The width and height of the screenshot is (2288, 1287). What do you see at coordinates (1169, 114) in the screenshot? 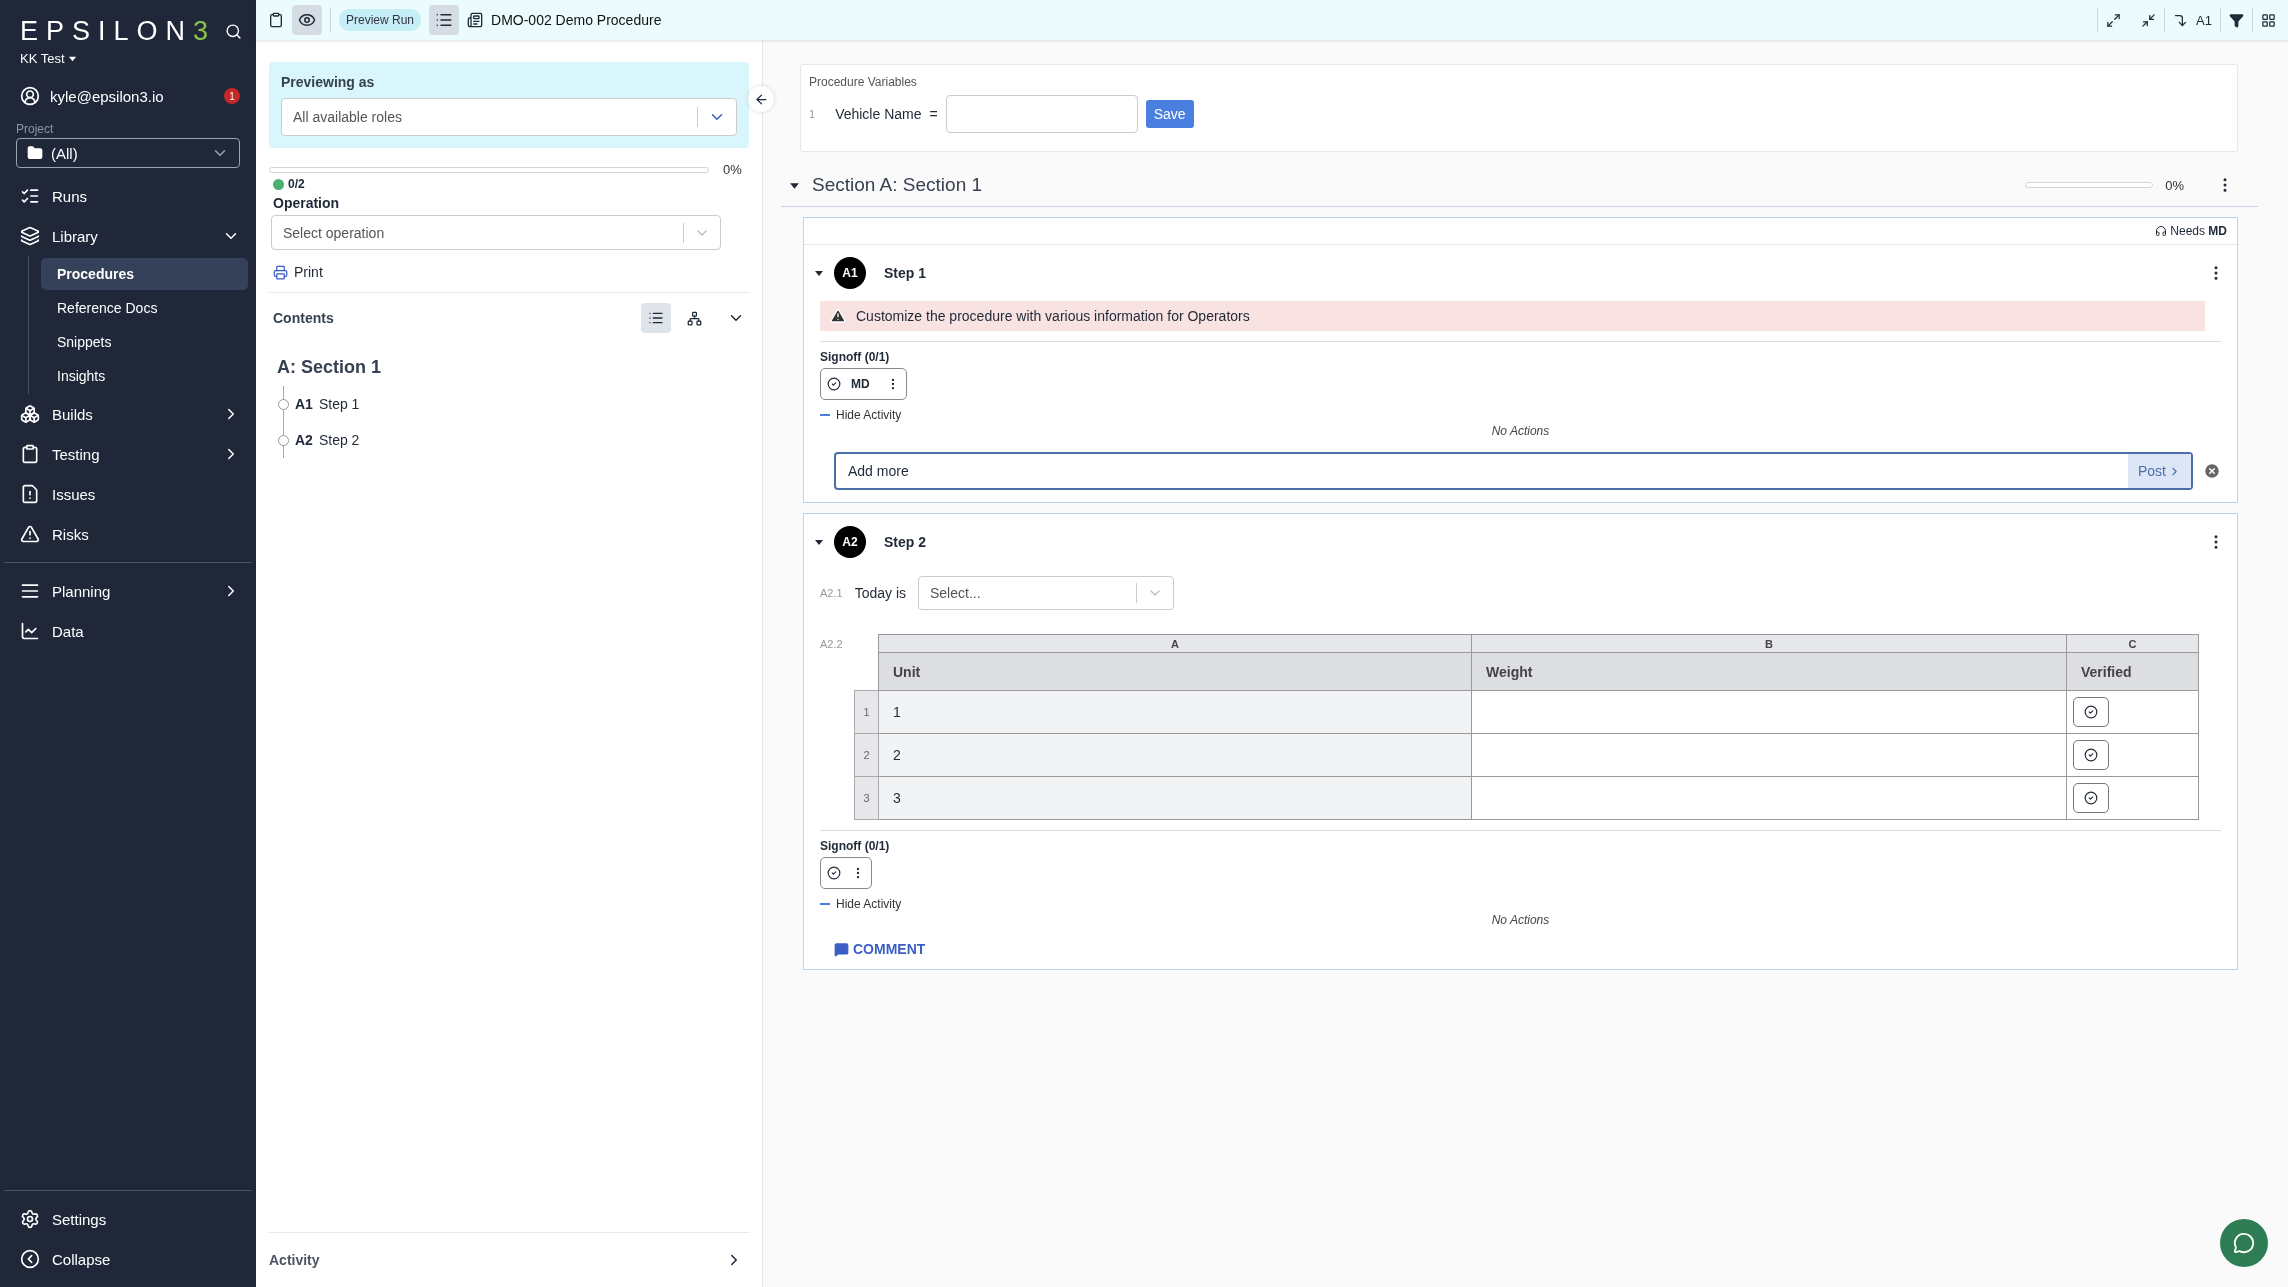
I see `save-button: Save` at bounding box center [1169, 114].